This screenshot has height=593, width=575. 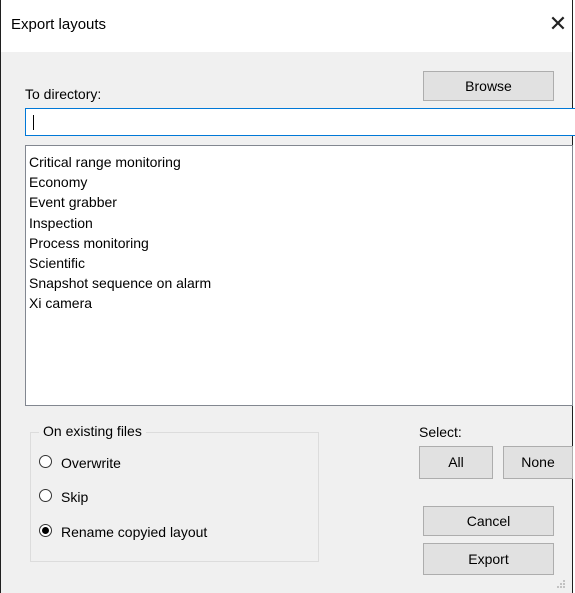 I want to click on cancel-button: Cancel, so click(x=488, y=521).